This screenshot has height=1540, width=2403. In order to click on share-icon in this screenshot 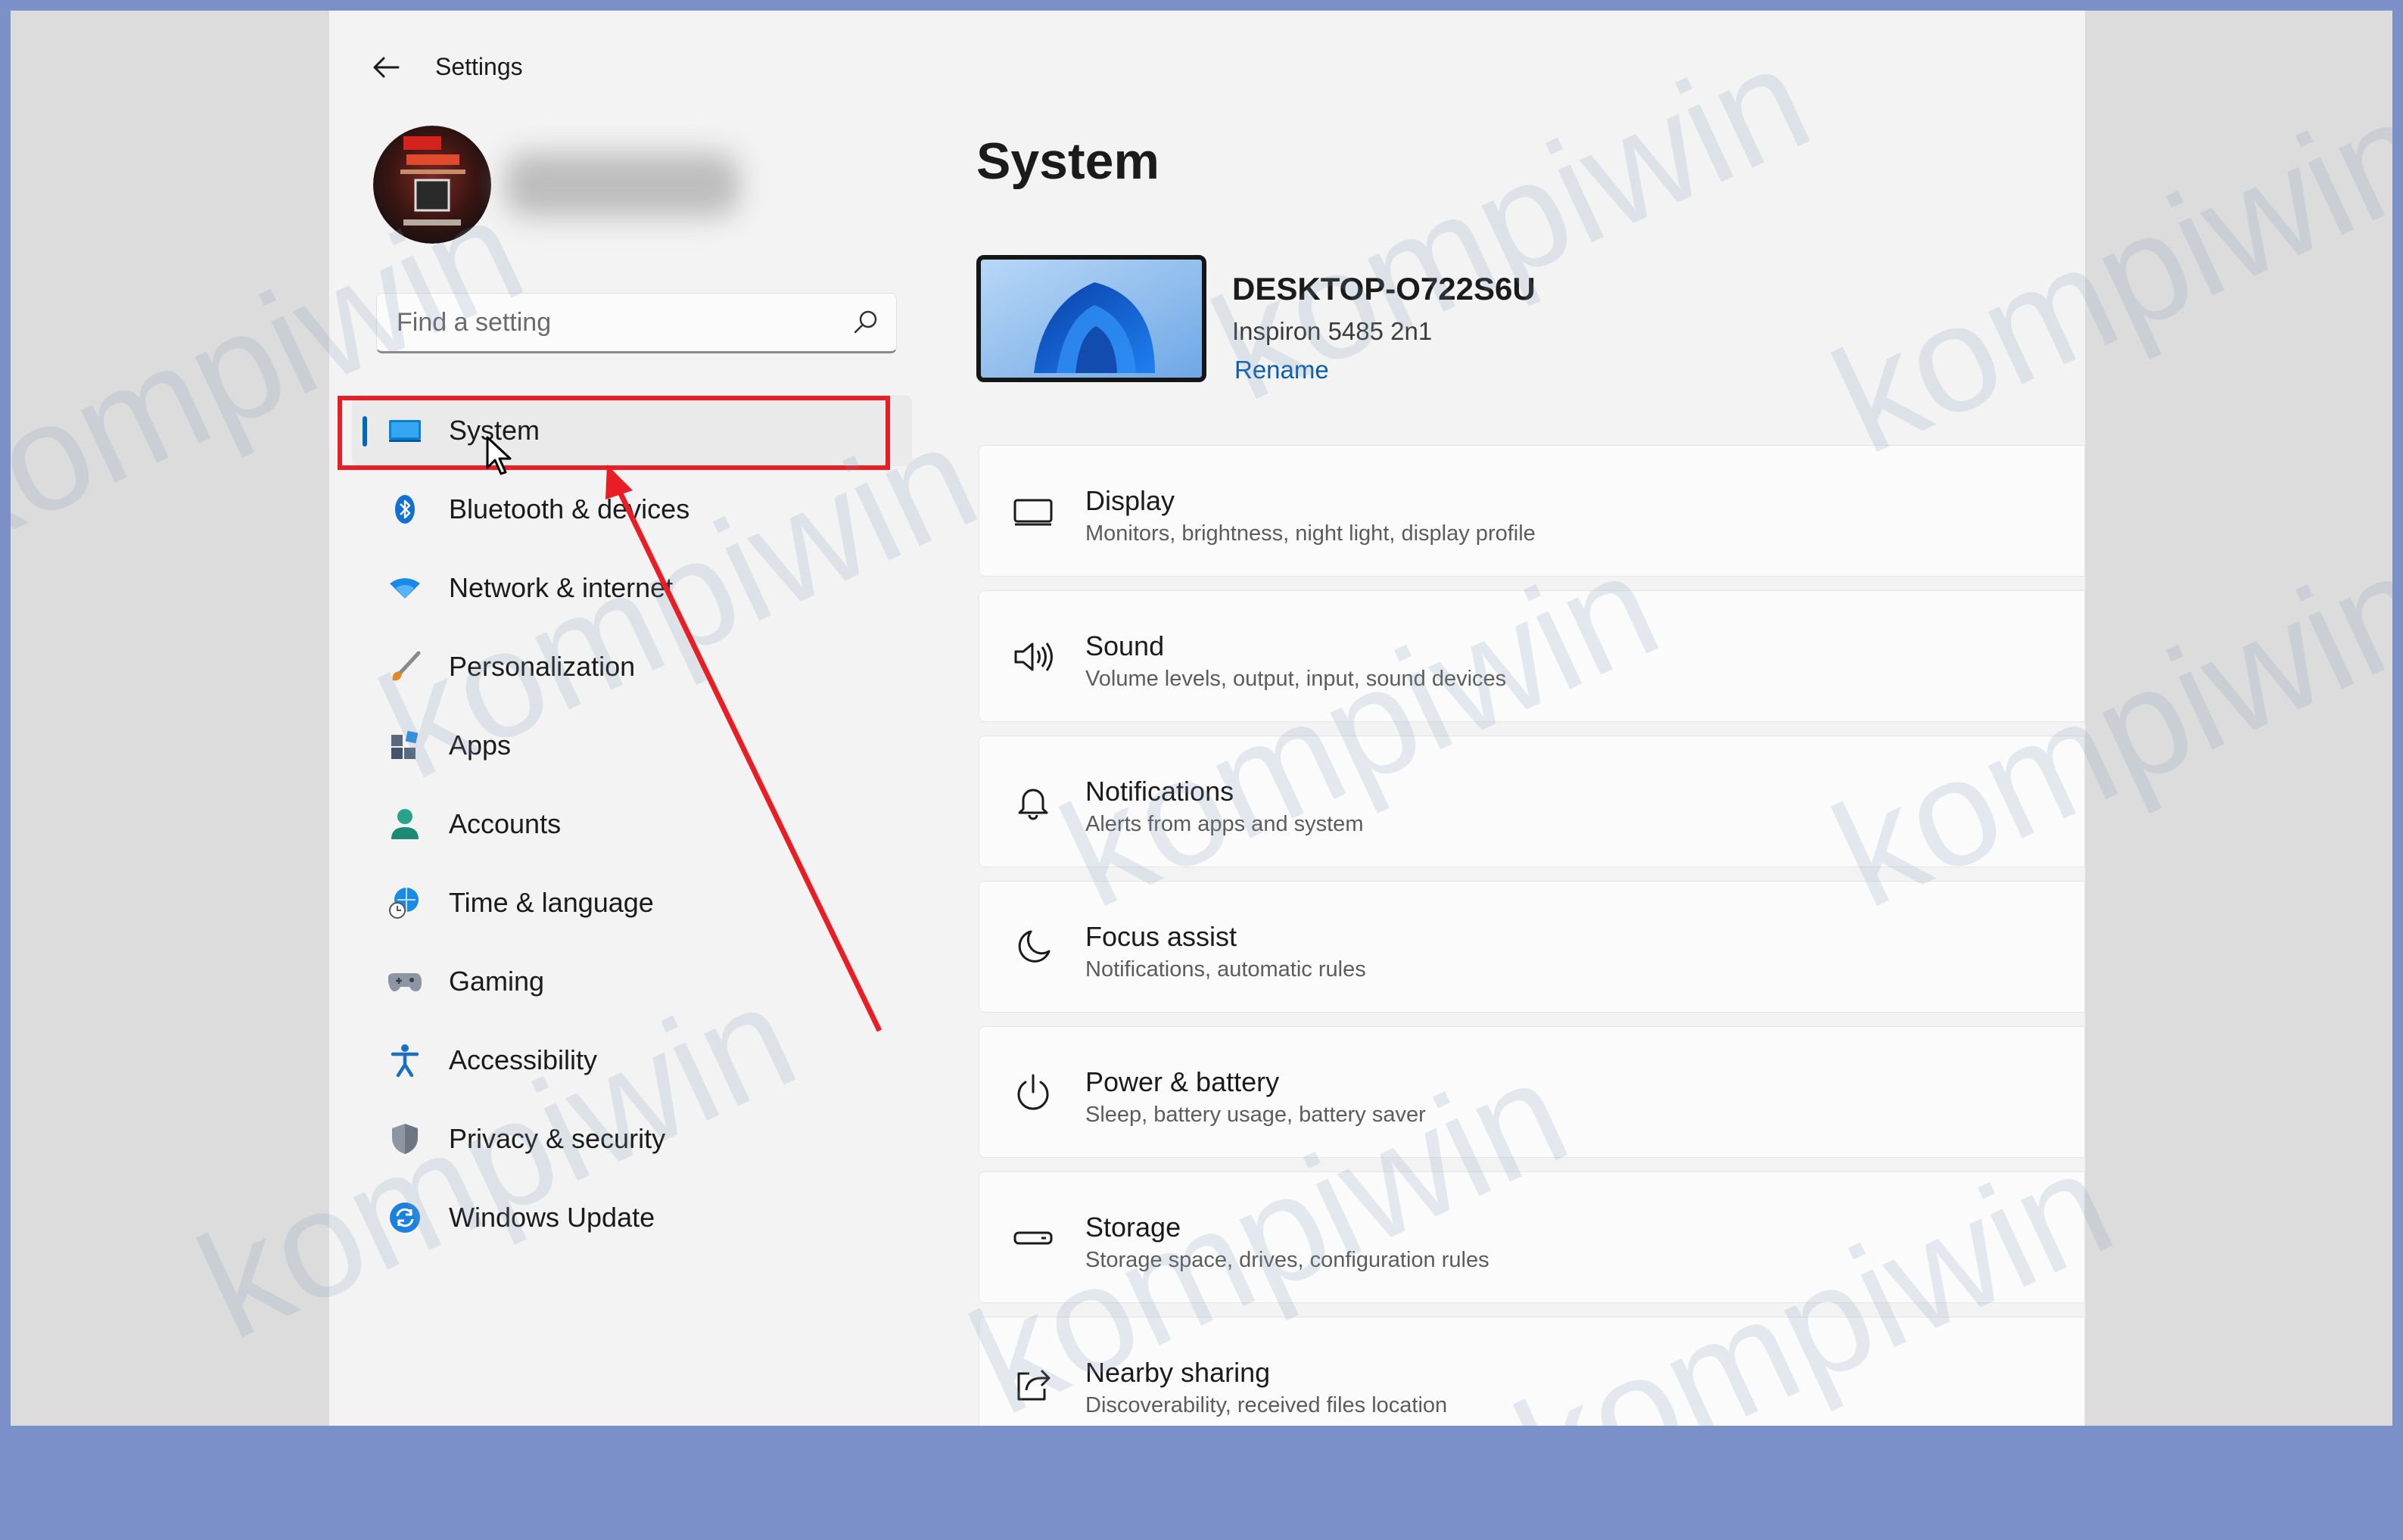, I will do `click(1034, 1385)`.